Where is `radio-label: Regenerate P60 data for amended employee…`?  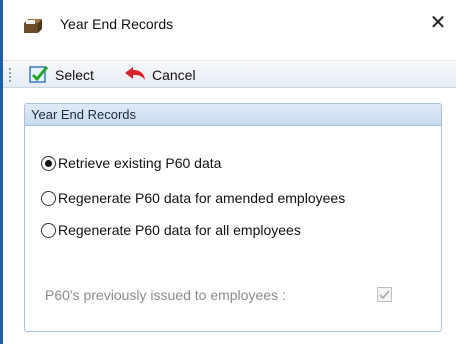
radio-label: Regenerate P60 data for amended employee… is located at coordinates (202, 198).